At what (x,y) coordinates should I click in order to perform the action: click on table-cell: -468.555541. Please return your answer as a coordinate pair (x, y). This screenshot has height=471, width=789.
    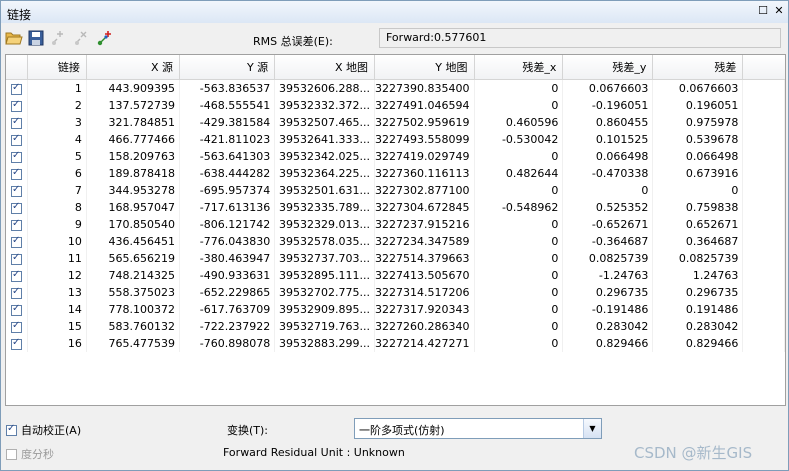
    Looking at the image, I should click on (227, 105).